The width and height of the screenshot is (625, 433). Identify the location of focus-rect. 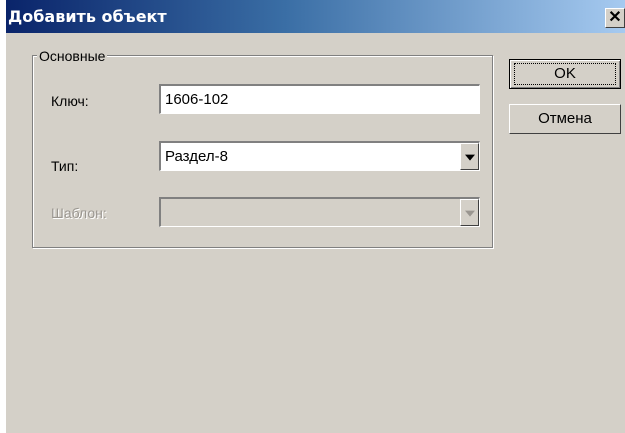
(565, 74).